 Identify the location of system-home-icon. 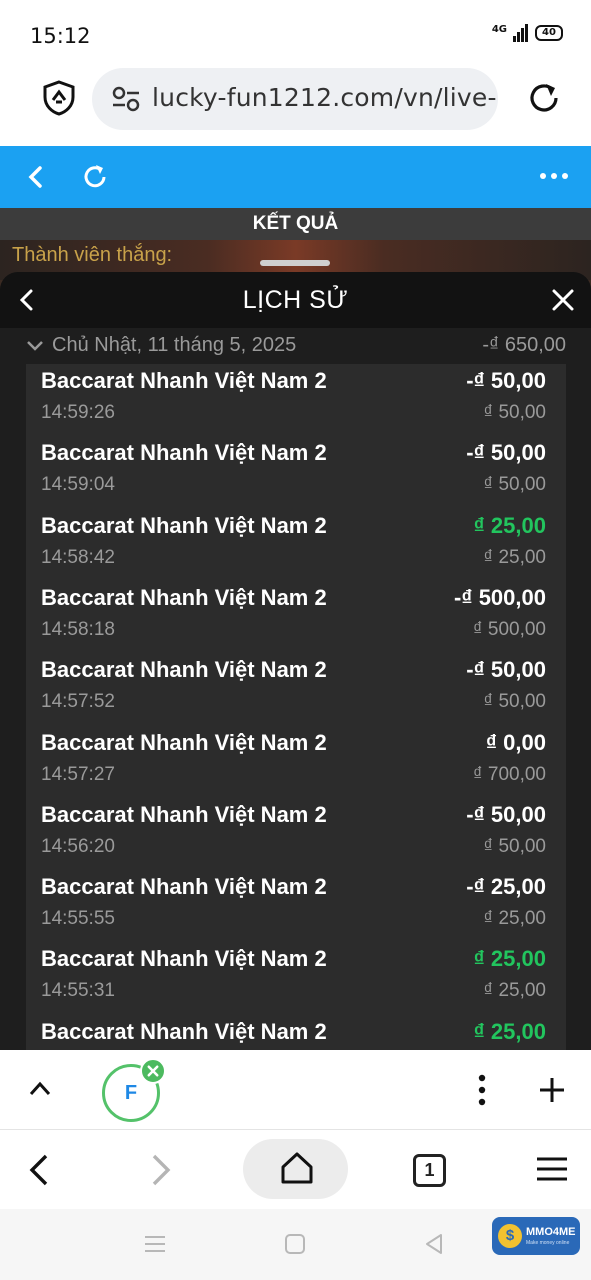
(295, 1244).